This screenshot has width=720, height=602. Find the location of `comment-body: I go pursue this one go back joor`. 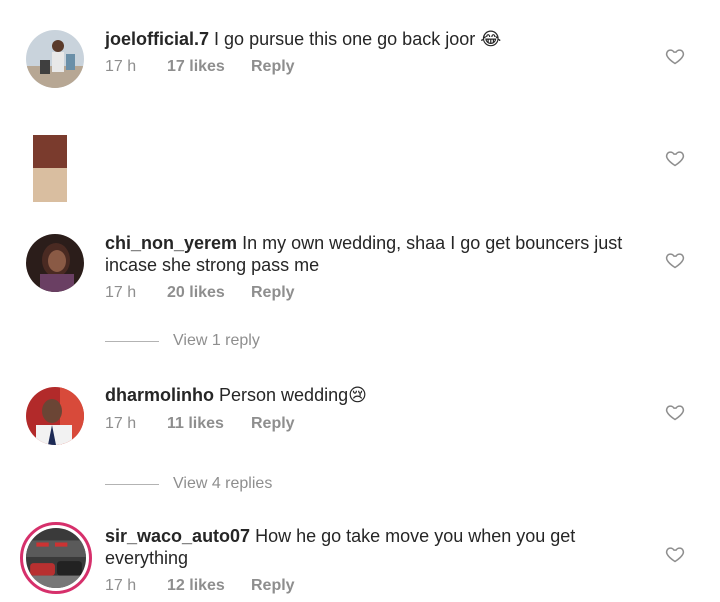

comment-body: I go pursue this one go back joor is located at coordinates (345, 39).